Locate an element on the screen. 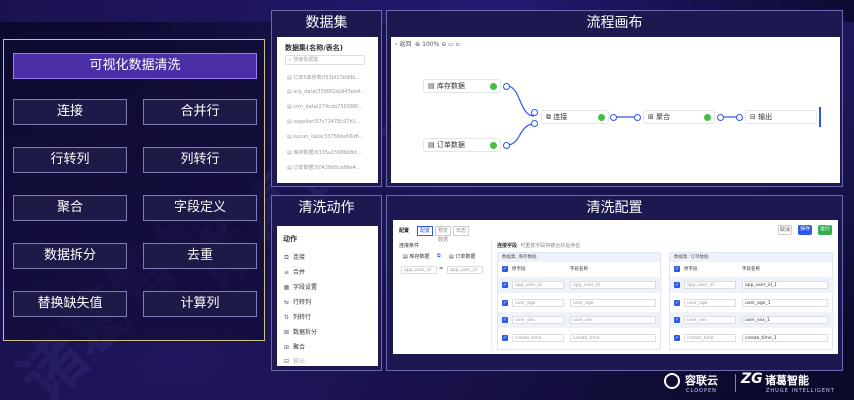  source-b: ▤ 订单数据 is located at coordinates (462, 257).